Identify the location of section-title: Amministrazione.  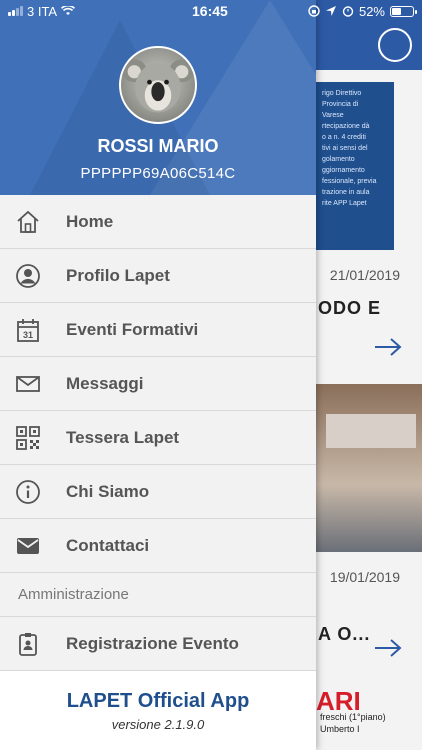
(73, 594).